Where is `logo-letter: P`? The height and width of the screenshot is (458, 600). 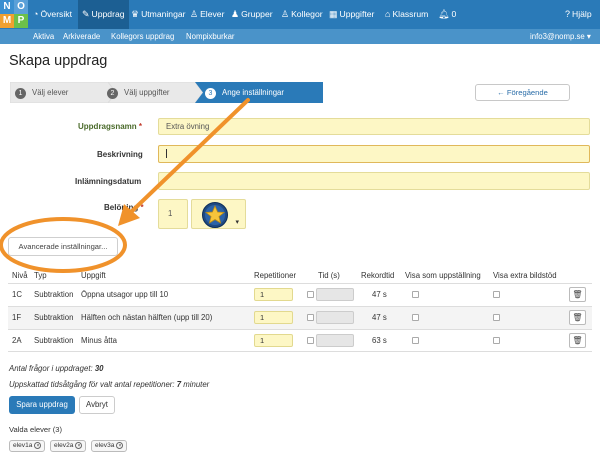 logo-letter: P is located at coordinates (21, 21).